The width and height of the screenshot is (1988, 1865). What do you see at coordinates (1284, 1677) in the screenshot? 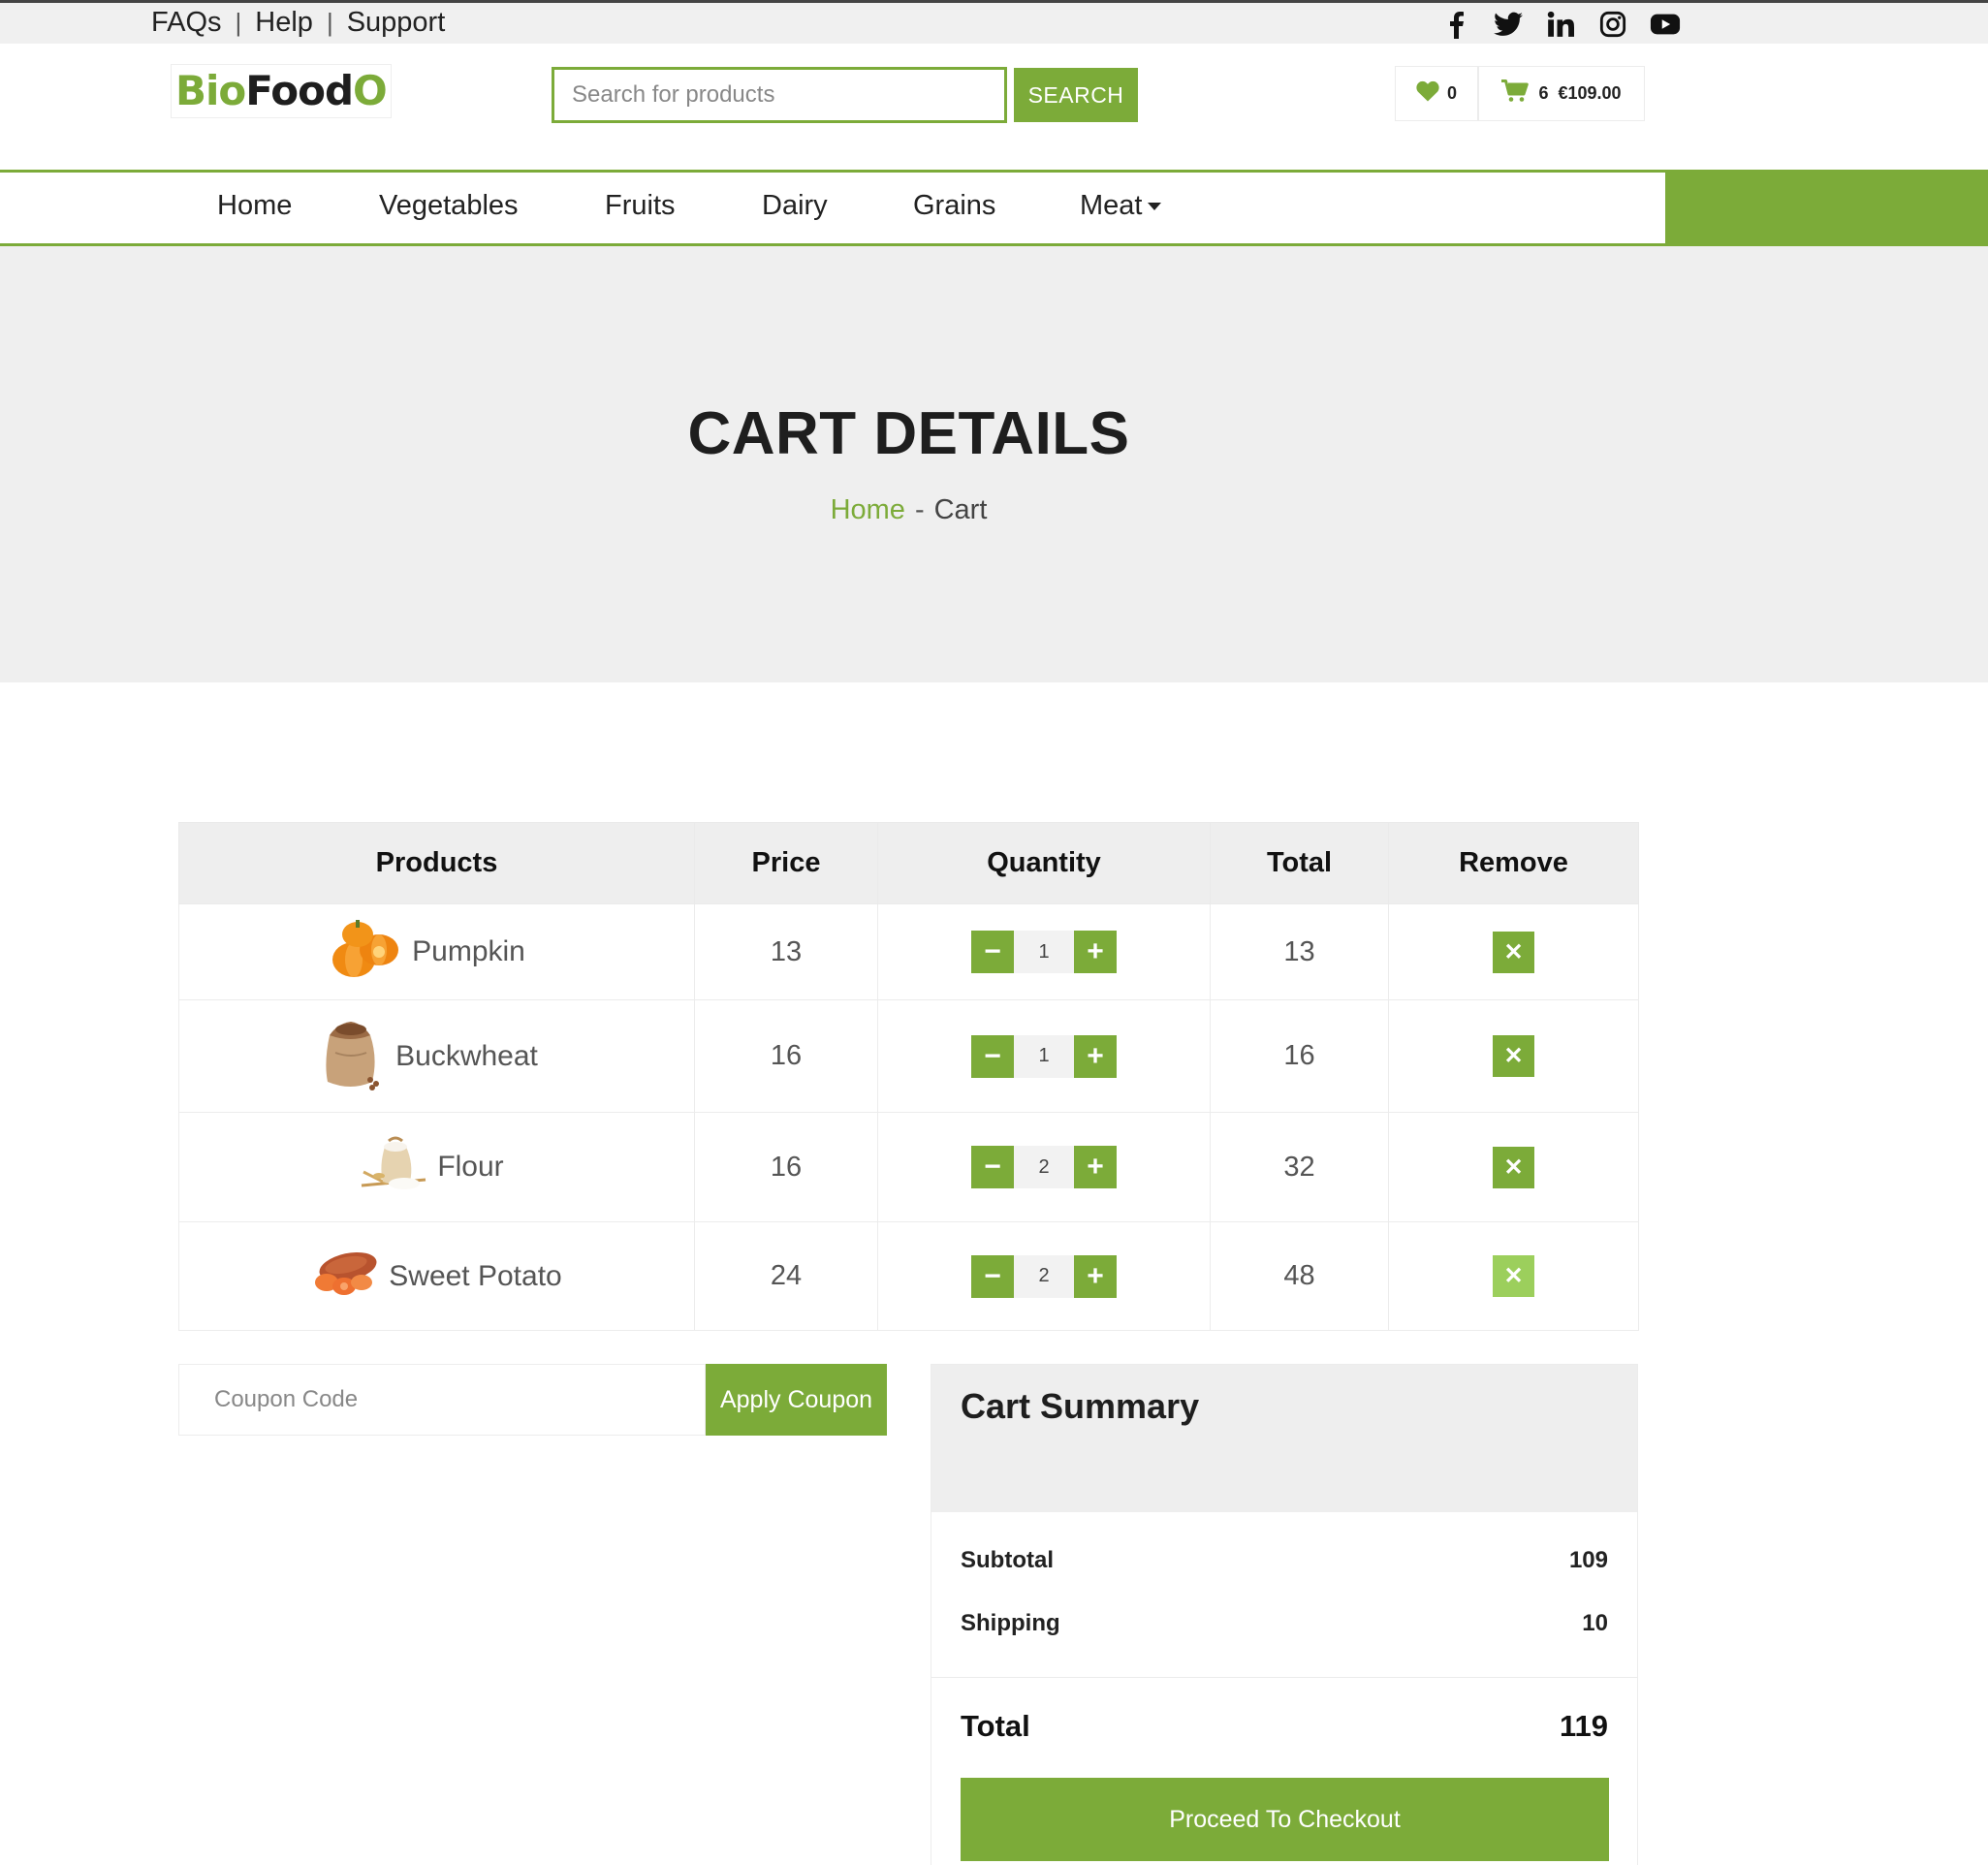
I see `summary-divider` at bounding box center [1284, 1677].